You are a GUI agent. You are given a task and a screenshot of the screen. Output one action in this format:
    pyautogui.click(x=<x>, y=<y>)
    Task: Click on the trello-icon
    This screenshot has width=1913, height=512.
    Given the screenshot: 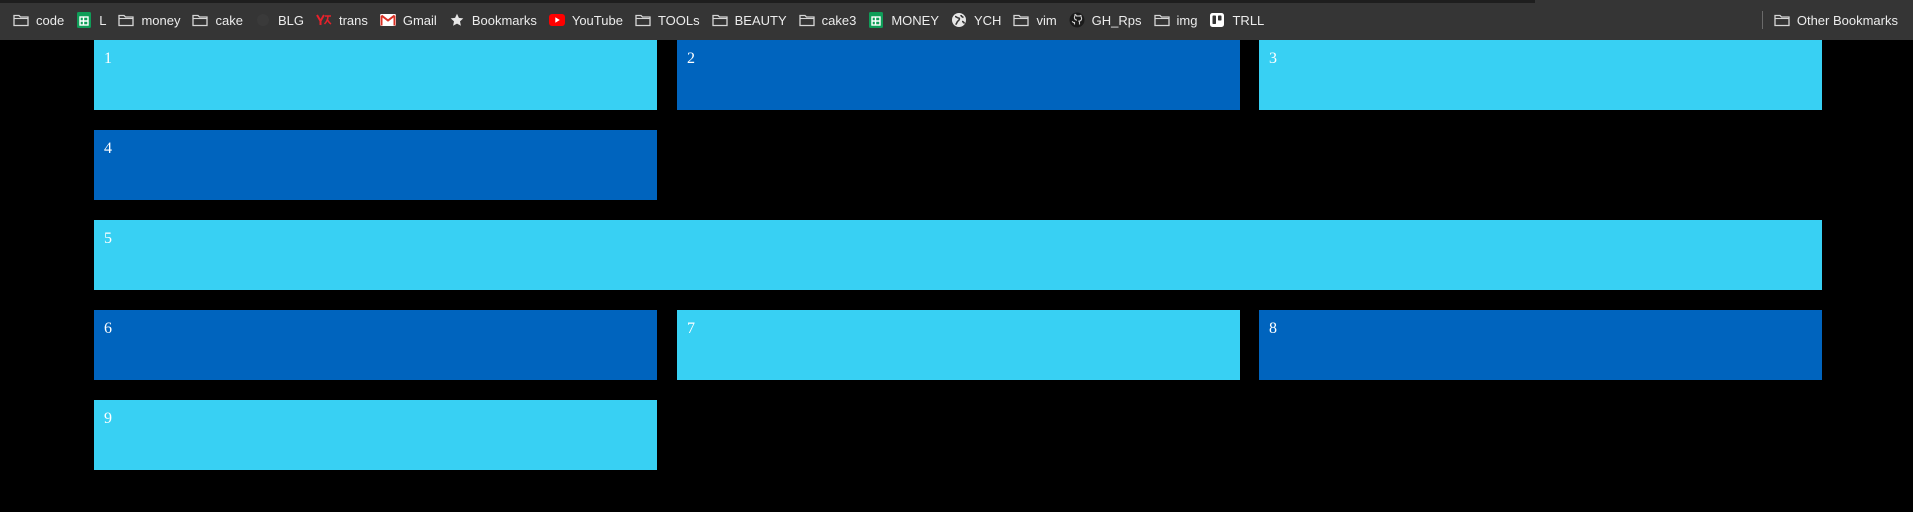 What is the action you would take?
    pyautogui.click(x=1217, y=20)
    